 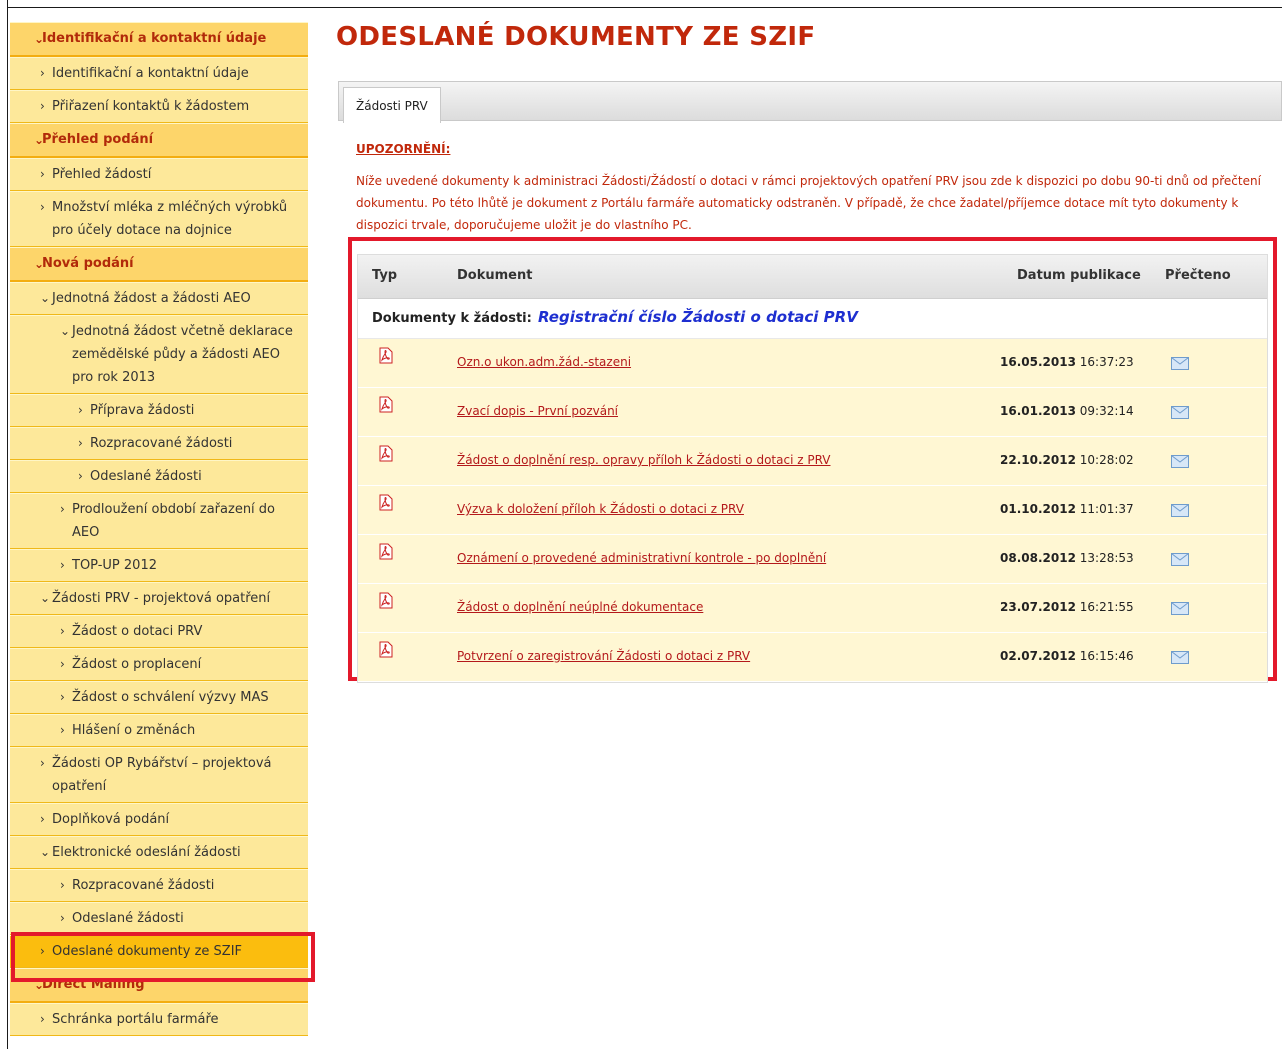 I want to click on document-link: Ozn.o ukon.adm.žád.-stazeni, so click(x=544, y=362).